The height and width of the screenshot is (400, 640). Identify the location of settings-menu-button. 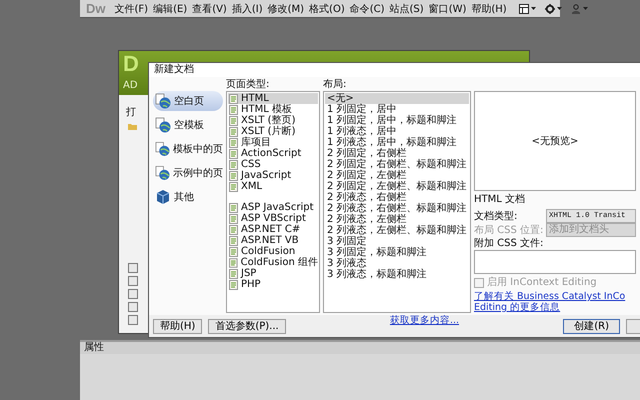
(553, 9).